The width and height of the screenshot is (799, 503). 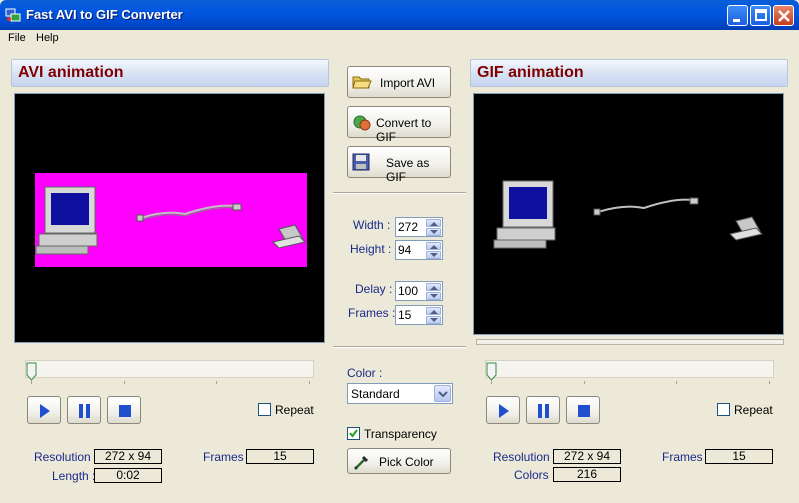 I want to click on checkmark-icon, so click(x=353, y=433).